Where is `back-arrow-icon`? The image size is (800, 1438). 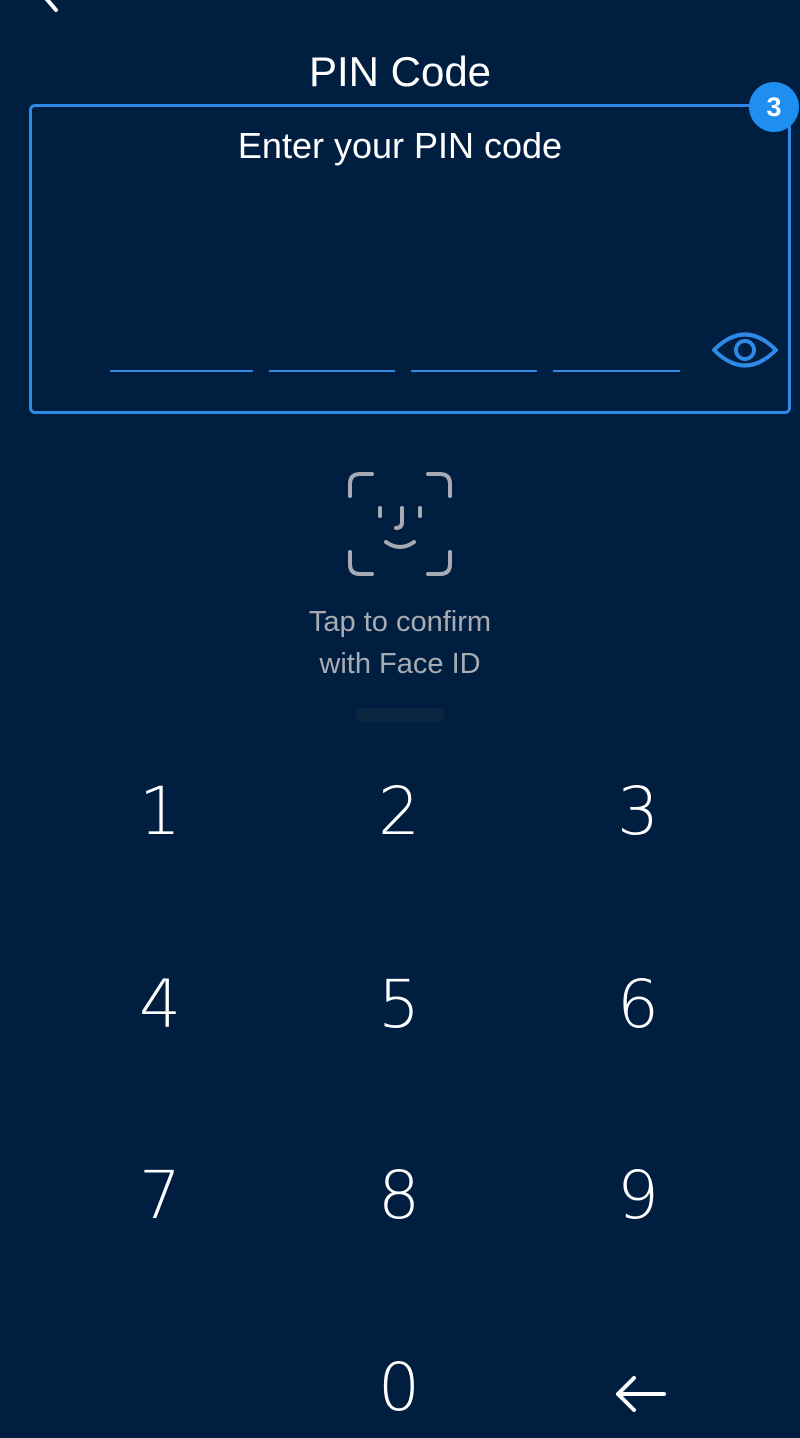
back-arrow-icon is located at coordinates (51, 6).